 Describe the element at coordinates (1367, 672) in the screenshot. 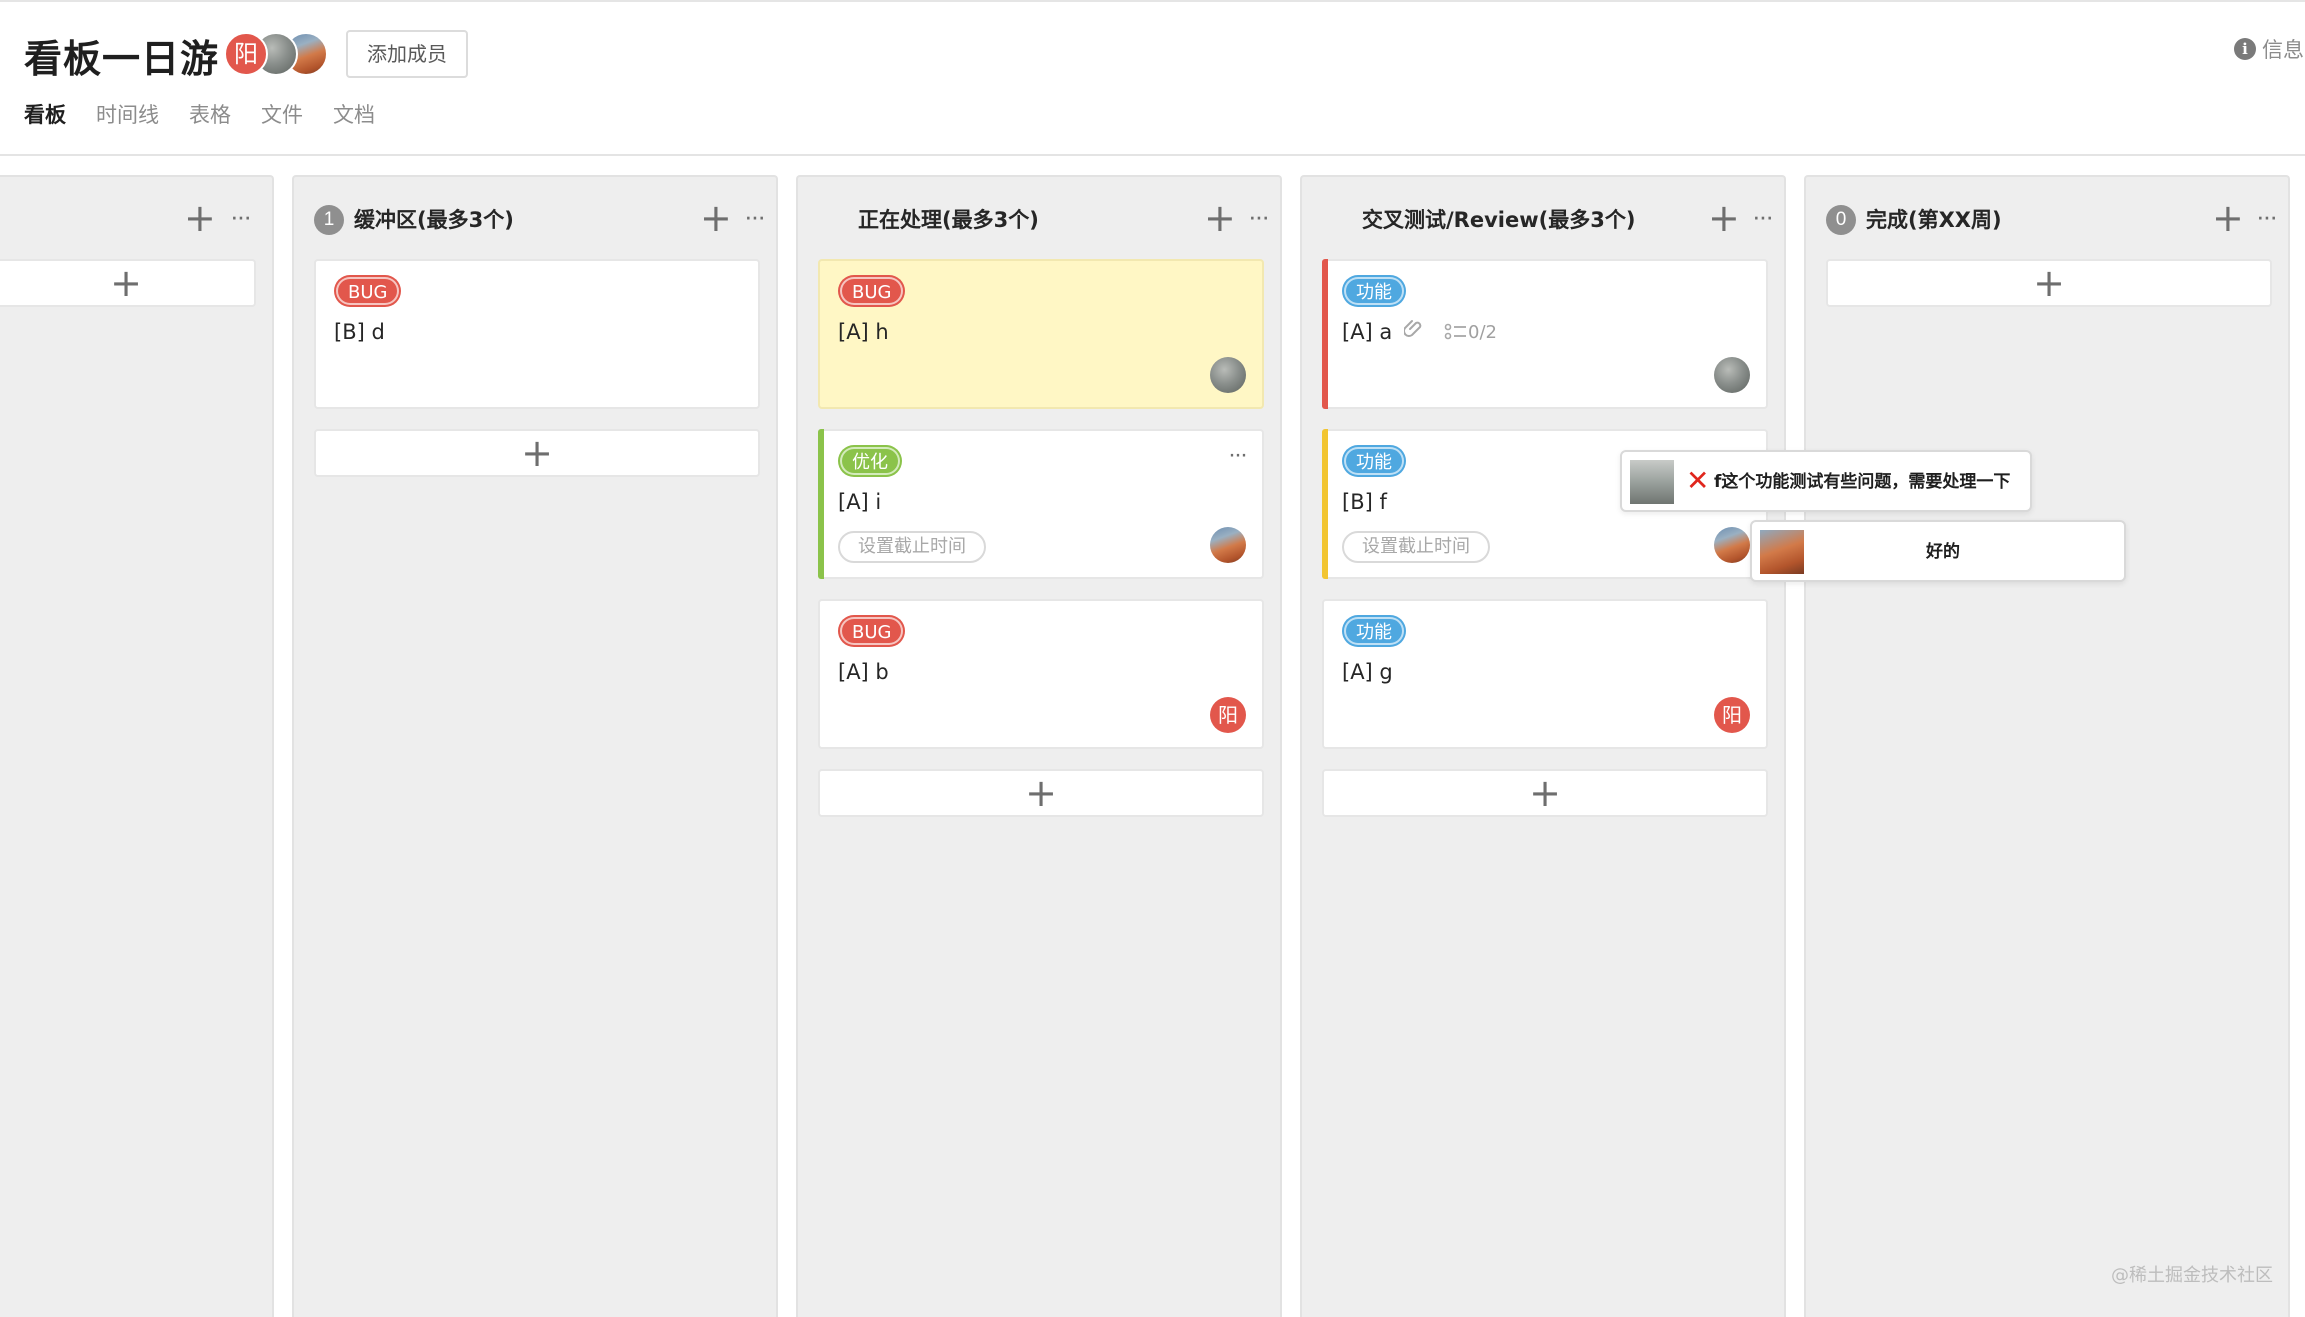

I see `card-title: [A] g` at that location.